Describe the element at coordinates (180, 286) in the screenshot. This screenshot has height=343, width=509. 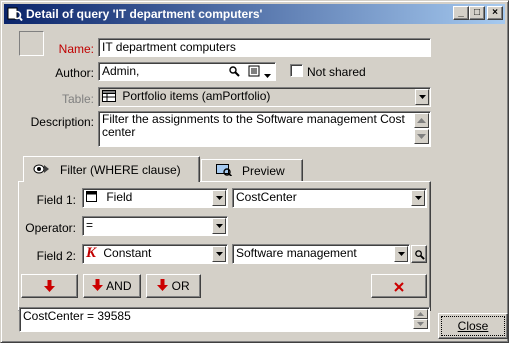
I see `or-label: OR` at that location.